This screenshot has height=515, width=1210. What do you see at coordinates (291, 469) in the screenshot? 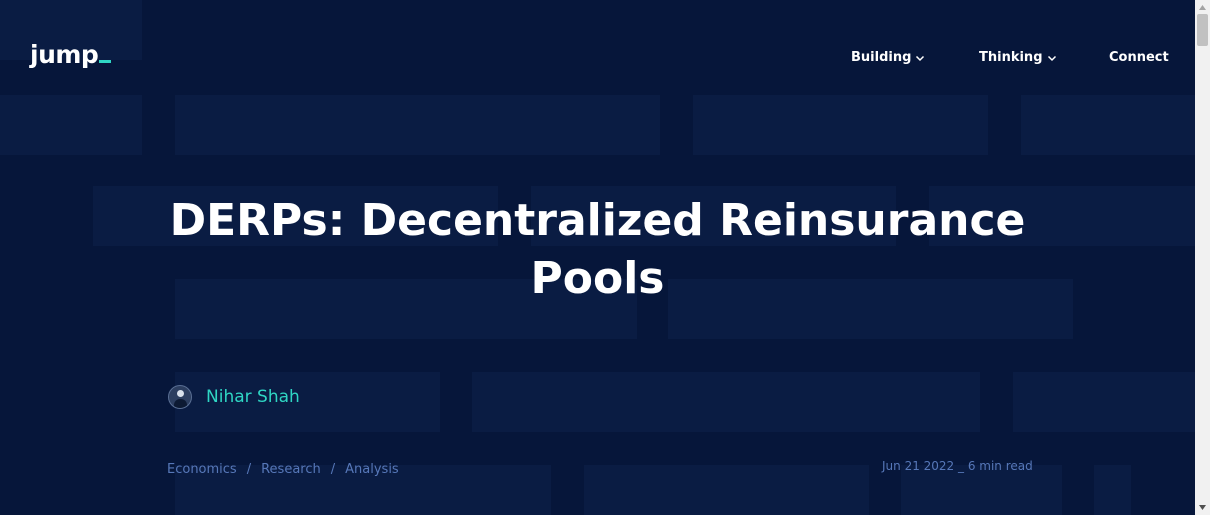
I see `tag-research: Research` at bounding box center [291, 469].